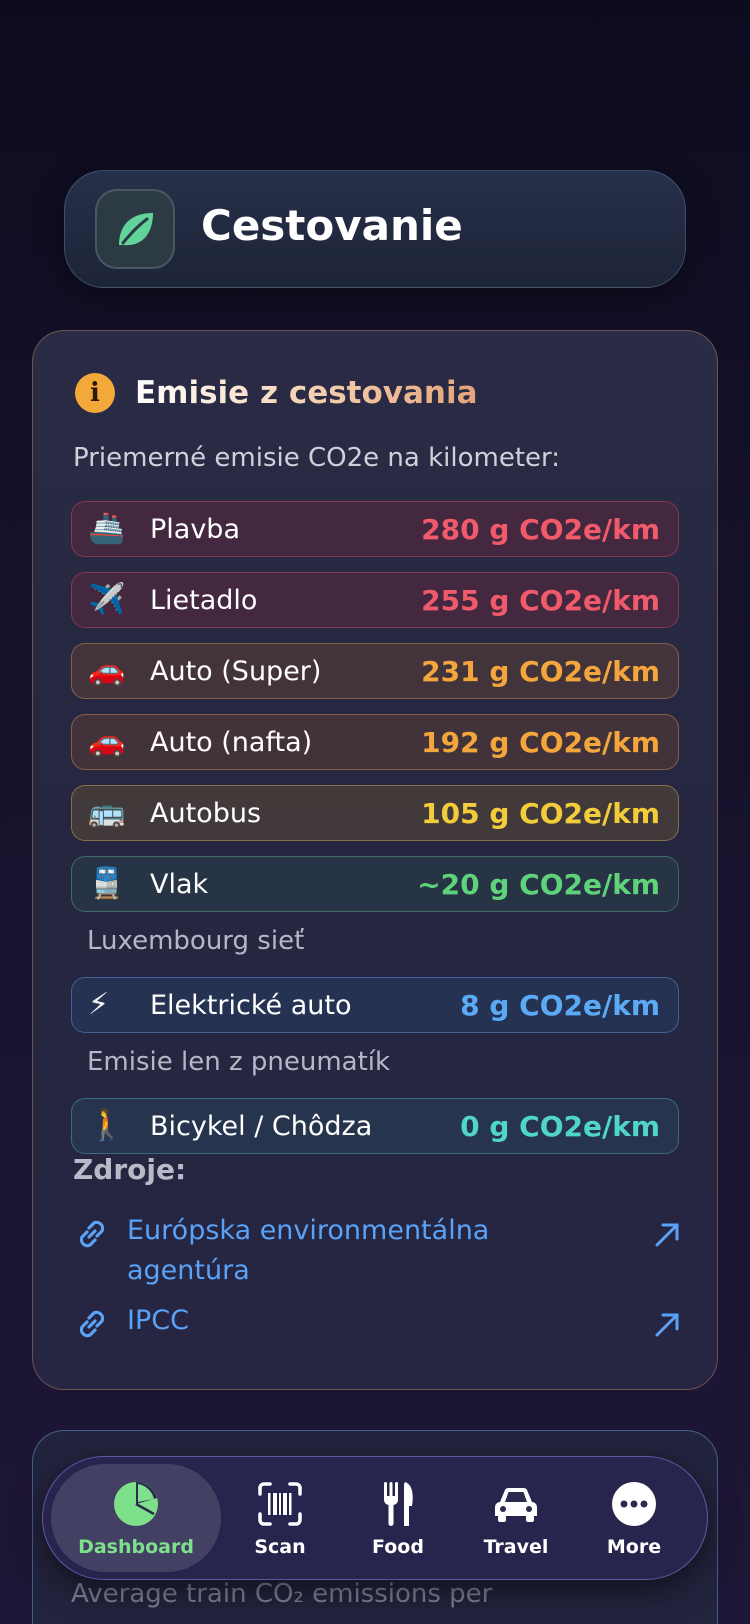 The width and height of the screenshot is (750, 1624). What do you see at coordinates (107, 1125) in the screenshot?
I see `transport-icon: 🚶` at bounding box center [107, 1125].